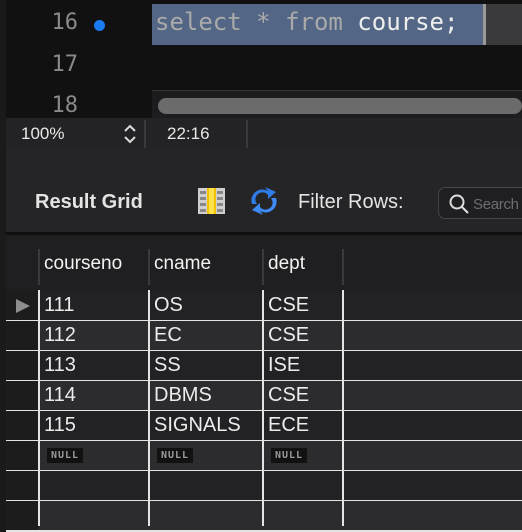  Describe the element at coordinates (459, 204) in the screenshot. I see `search-icon` at that location.